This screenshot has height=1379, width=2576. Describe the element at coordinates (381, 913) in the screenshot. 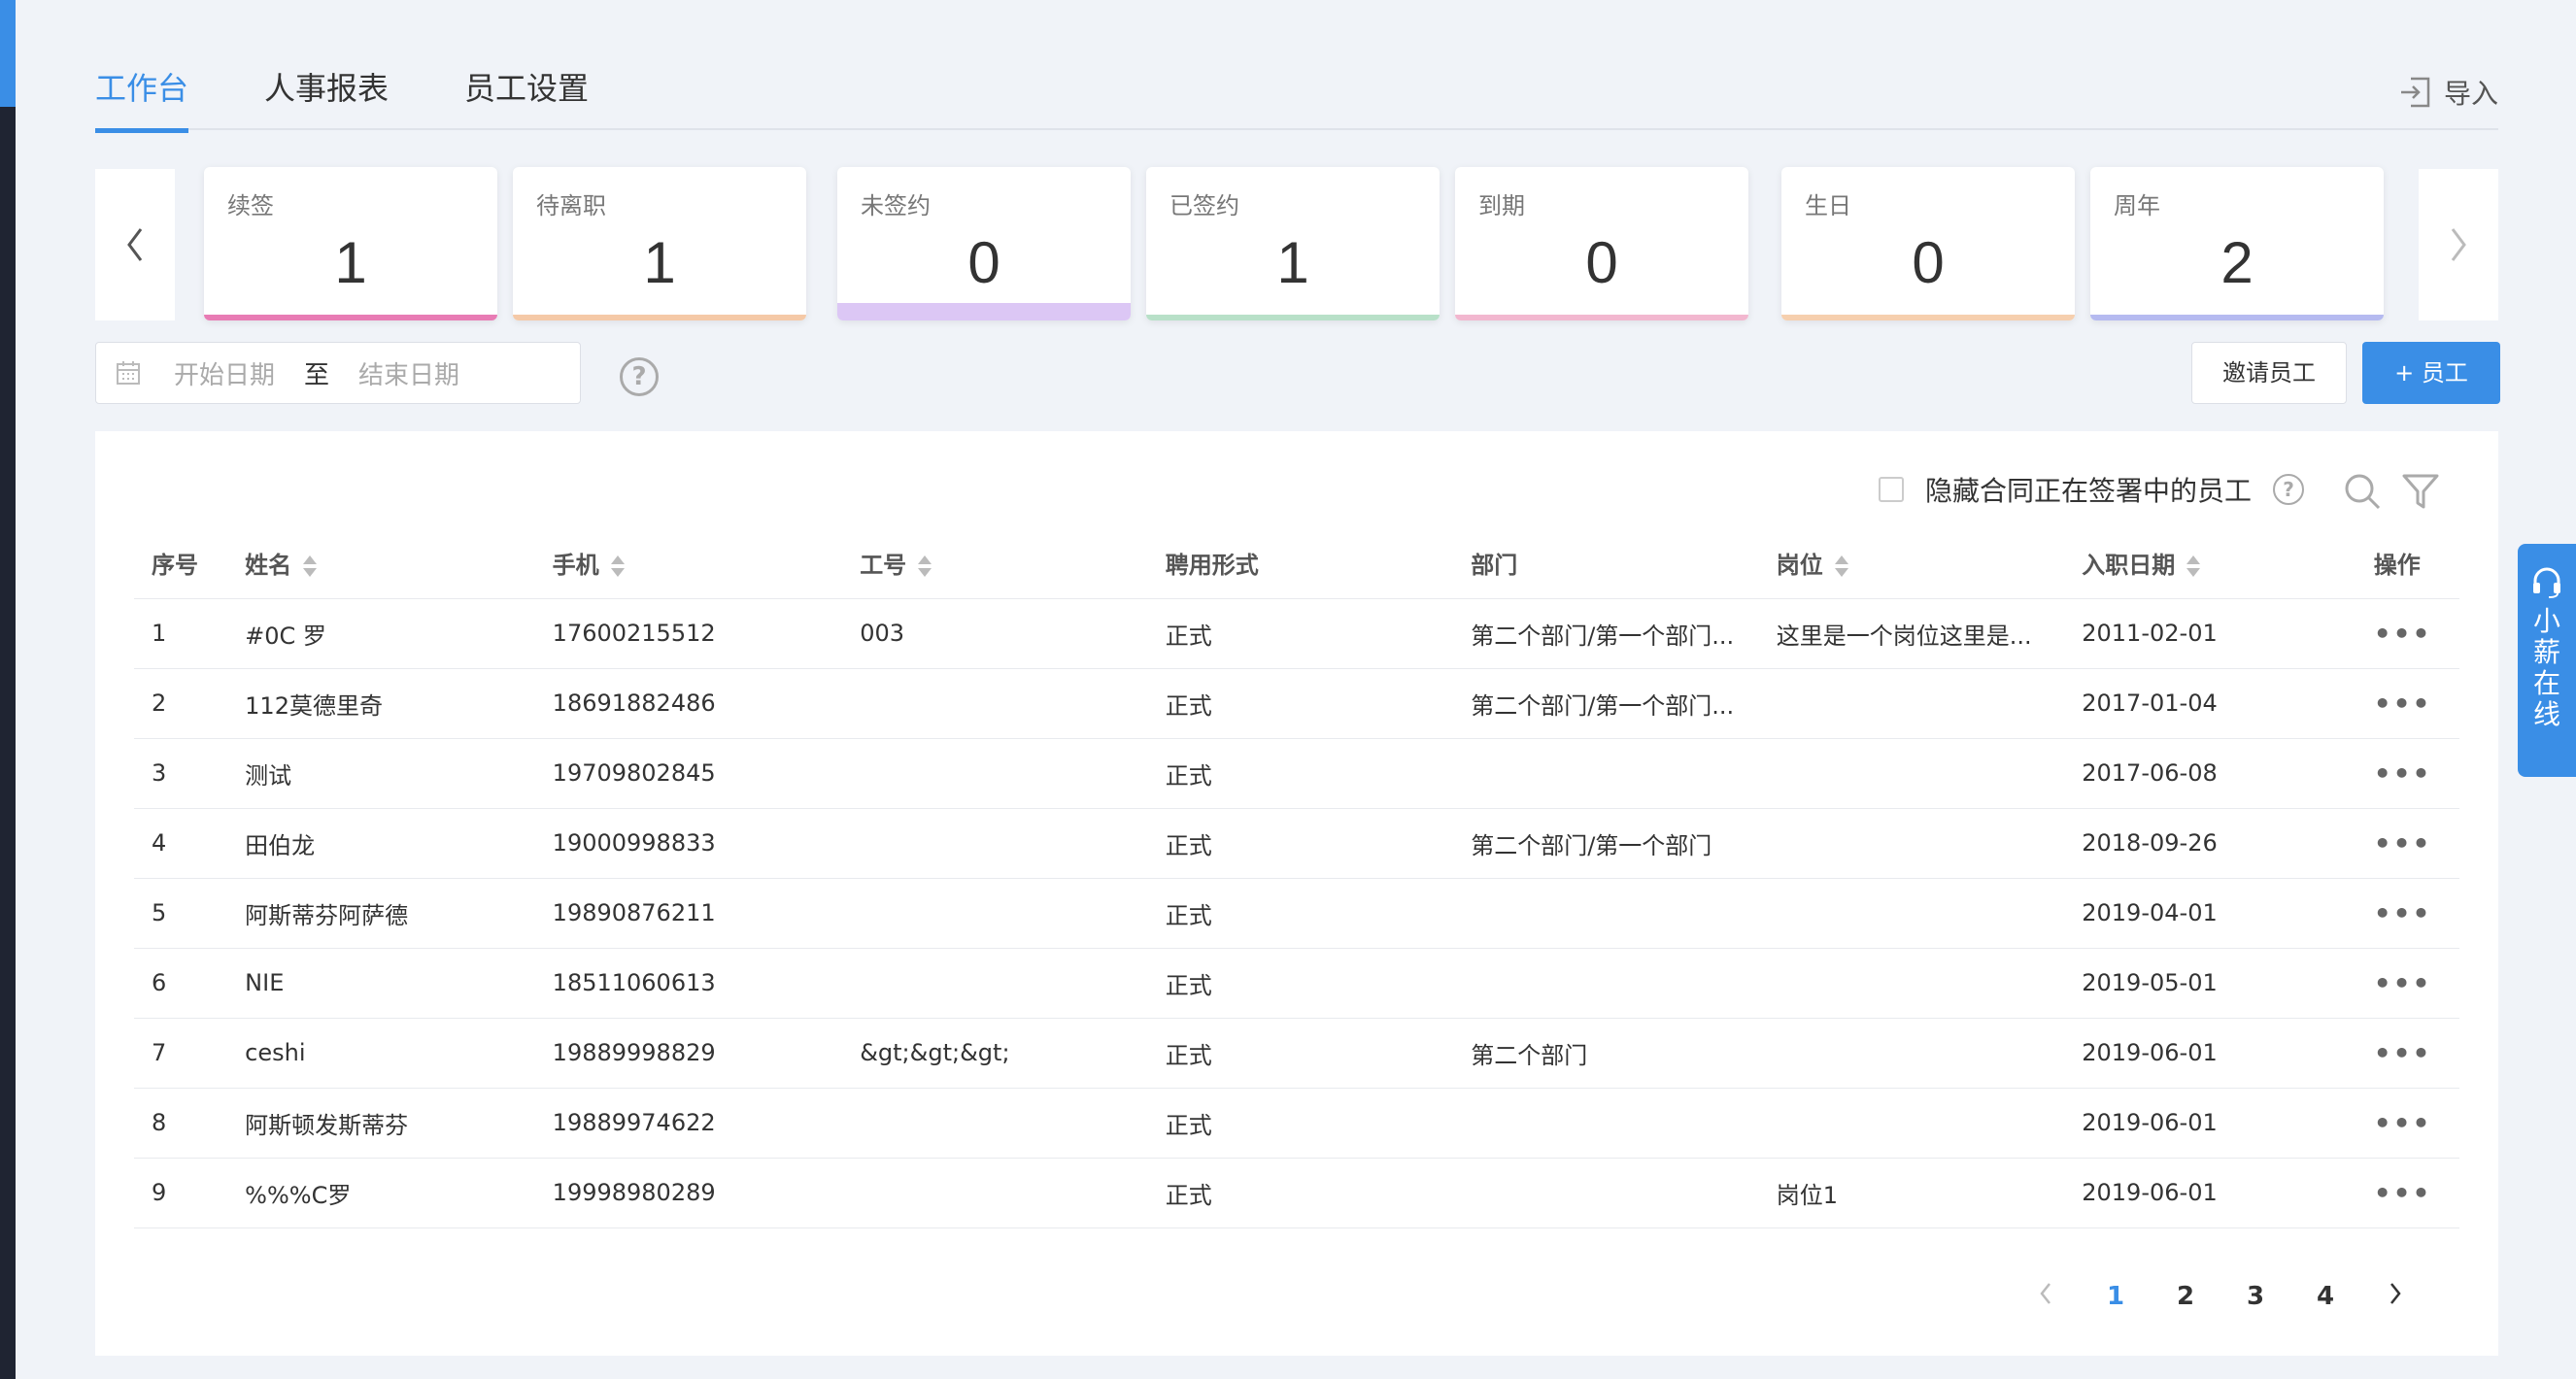

I see `cell-name: 阿斯蒂芬阿萨德` at that location.